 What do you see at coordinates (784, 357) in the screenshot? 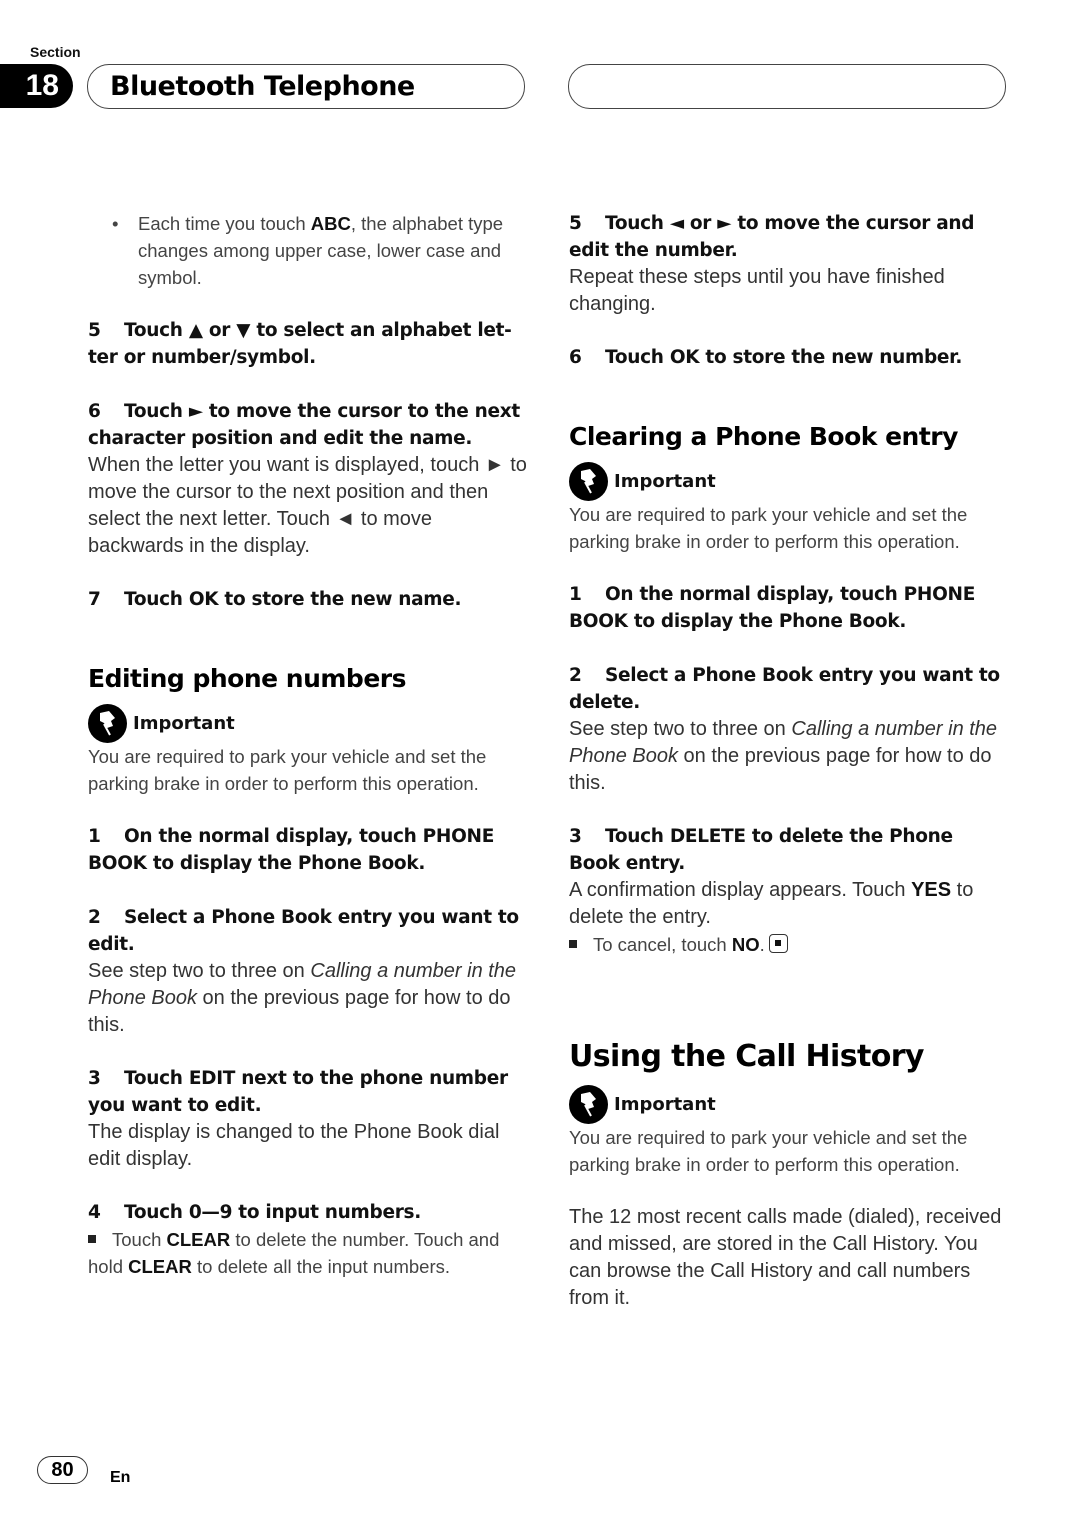
I see `step-text: Touch OK to store the new number.` at bounding box center [784, 357].